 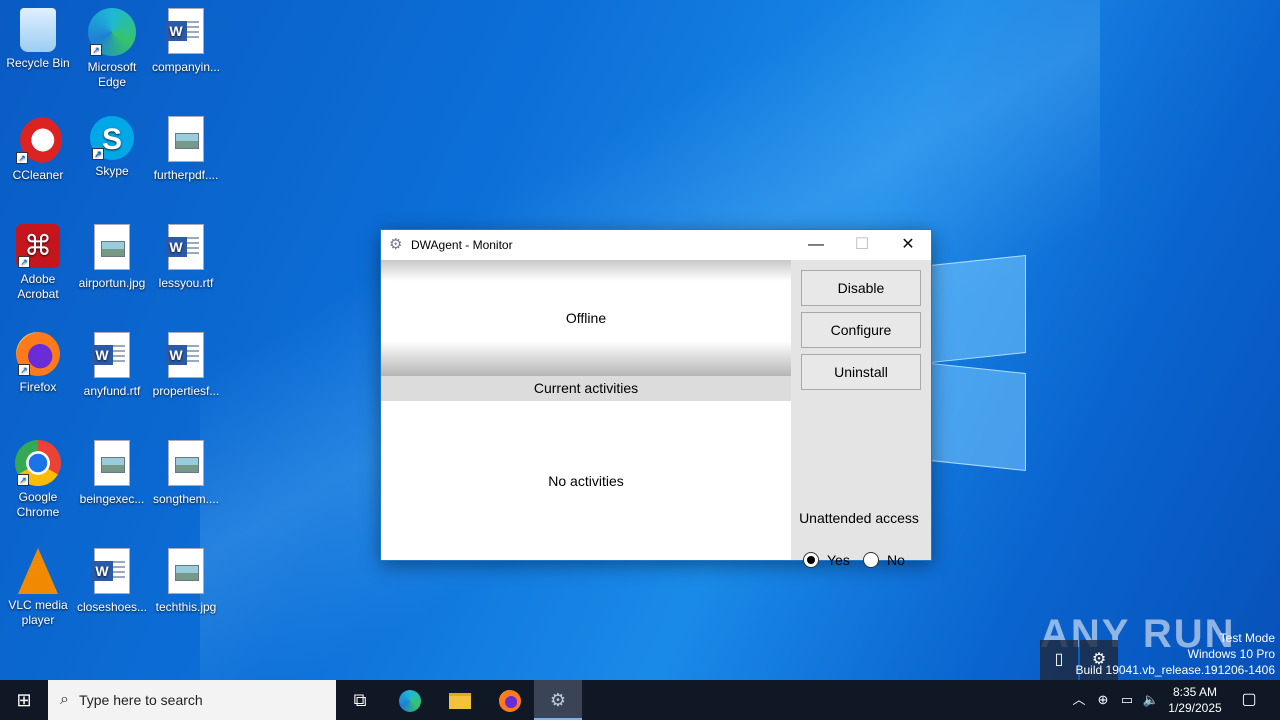 I want to click on volume-icon: 🔈, so click(x=1151, y=700).